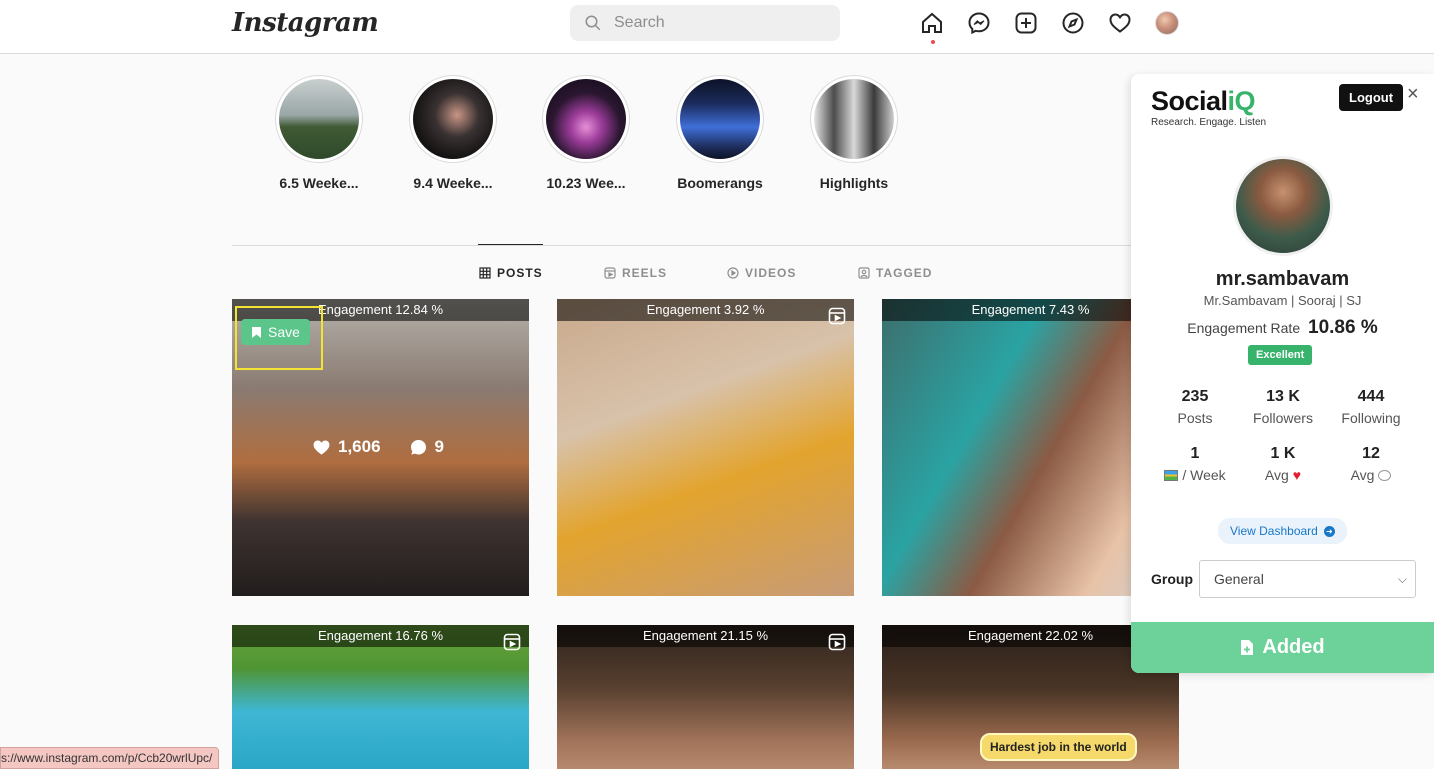 The height and width of the screenshot is (769, 1434). I want to click on group-select-value: General, so click(1239, 579).